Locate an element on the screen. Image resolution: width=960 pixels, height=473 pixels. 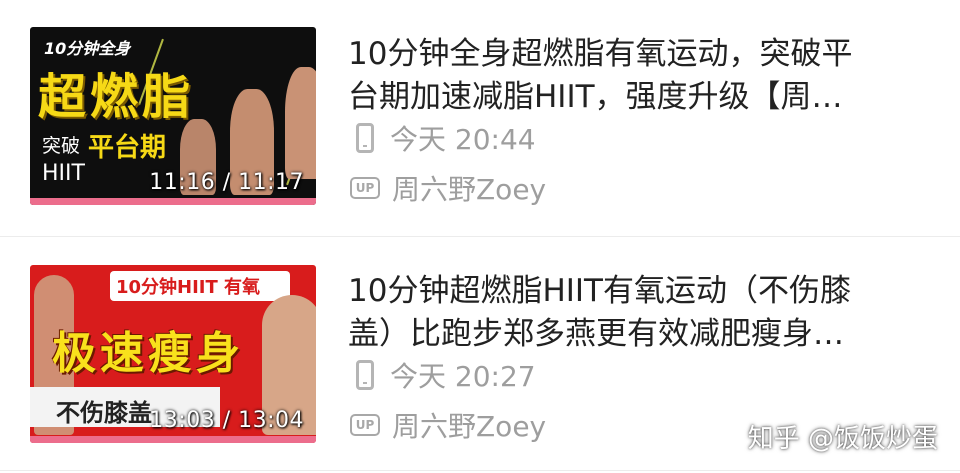
video-duration: 13:03 / 13:04 is located at coordinates (226, 420).